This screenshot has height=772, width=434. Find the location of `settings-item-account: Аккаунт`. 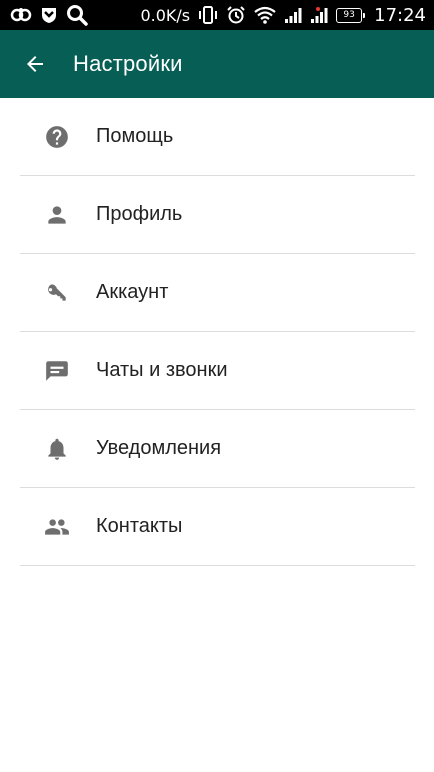

settings-item-account: Аккаунт is located at coordinates (217, 293).